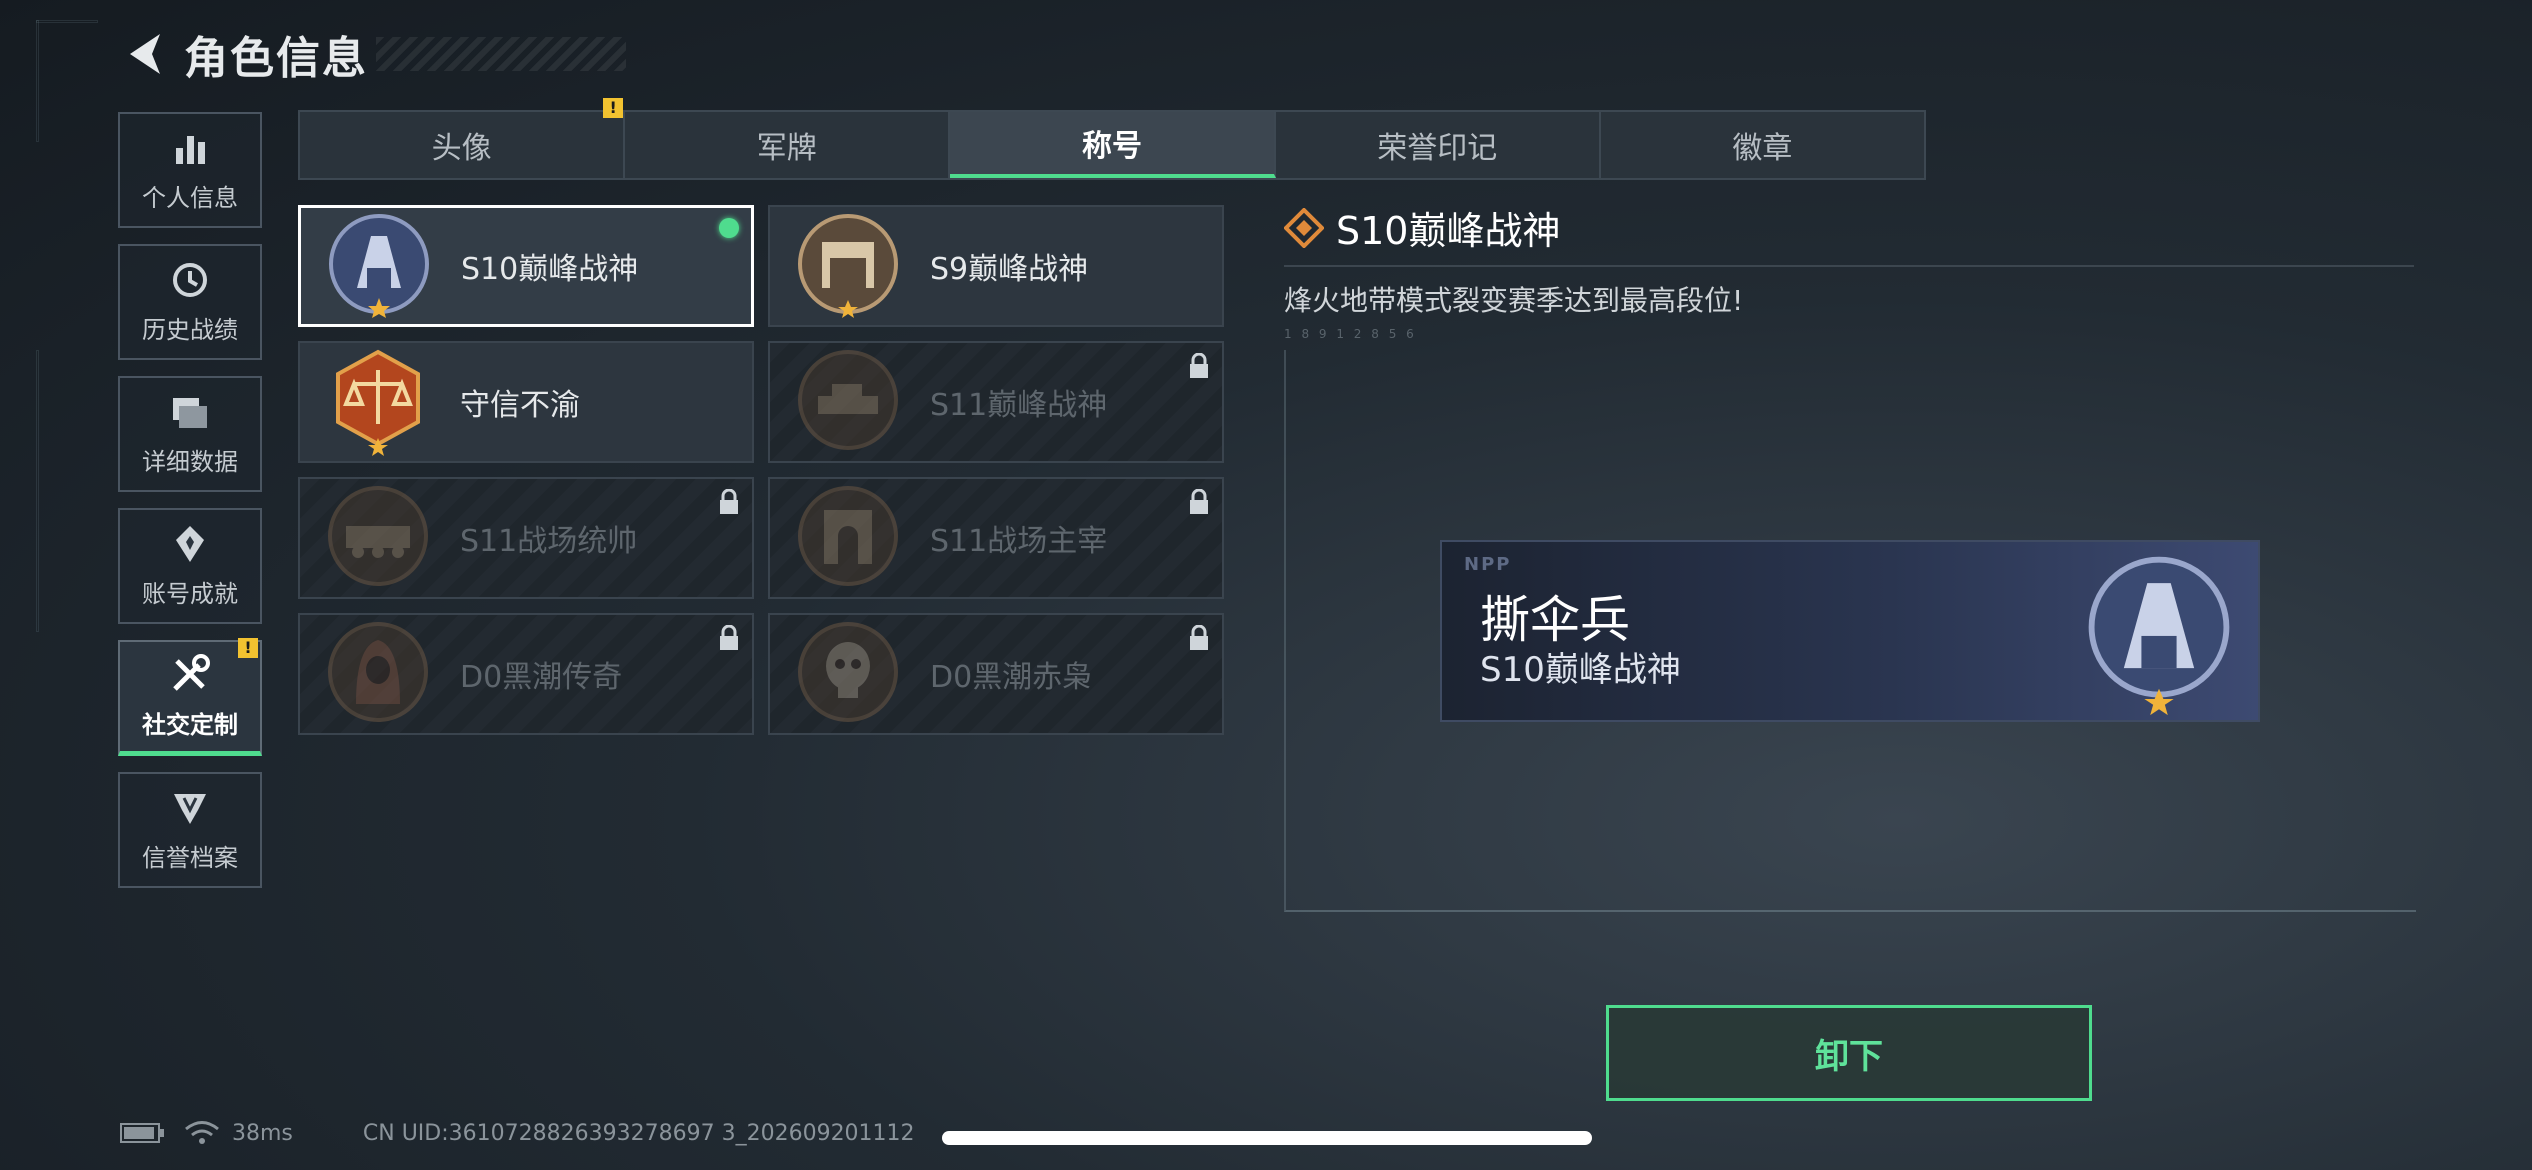 This screenshot has height=1170, width=2532. I want to click on title-card: S11战场统帅, so click(526, 538).